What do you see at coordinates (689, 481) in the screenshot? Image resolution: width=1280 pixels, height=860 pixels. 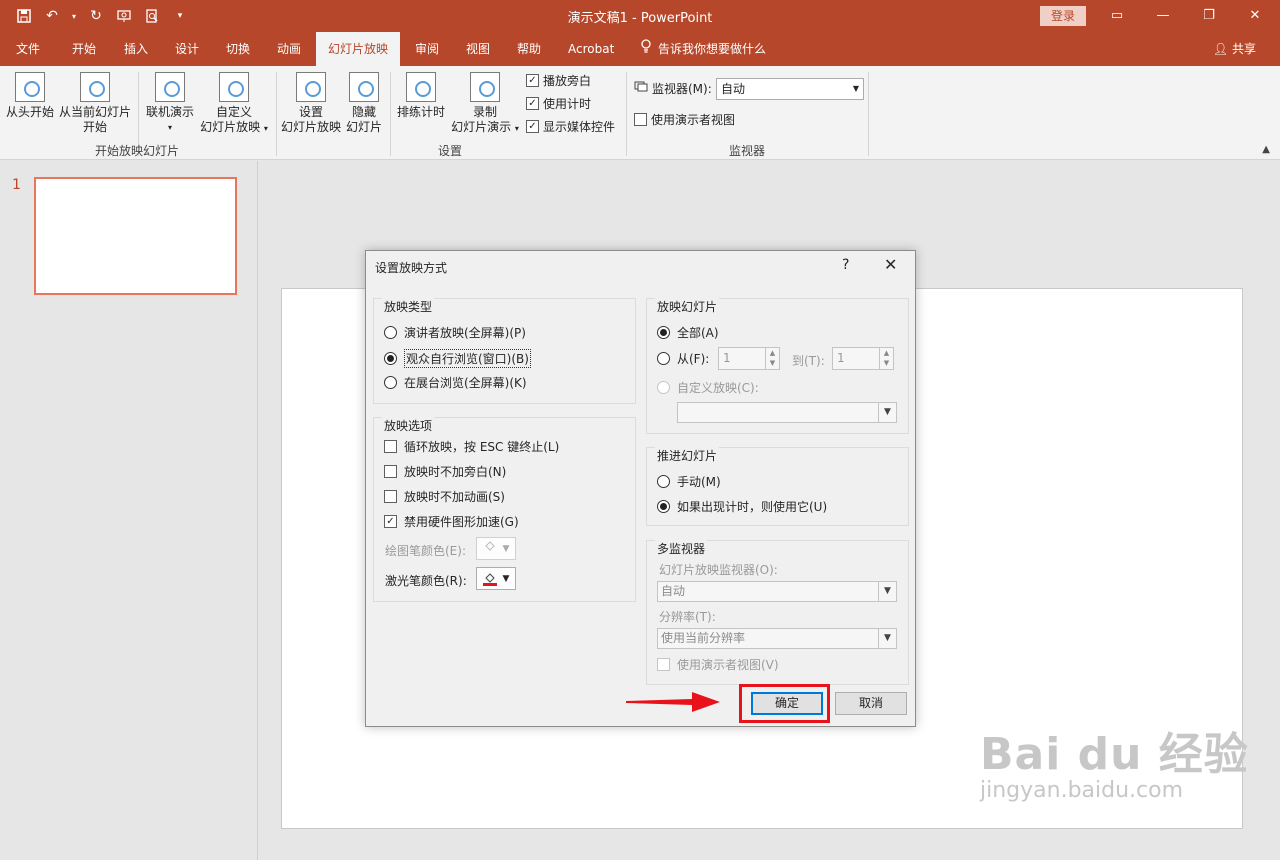 I see `manual-advance-option: 手动(M)` at bounding box center [689, 481].